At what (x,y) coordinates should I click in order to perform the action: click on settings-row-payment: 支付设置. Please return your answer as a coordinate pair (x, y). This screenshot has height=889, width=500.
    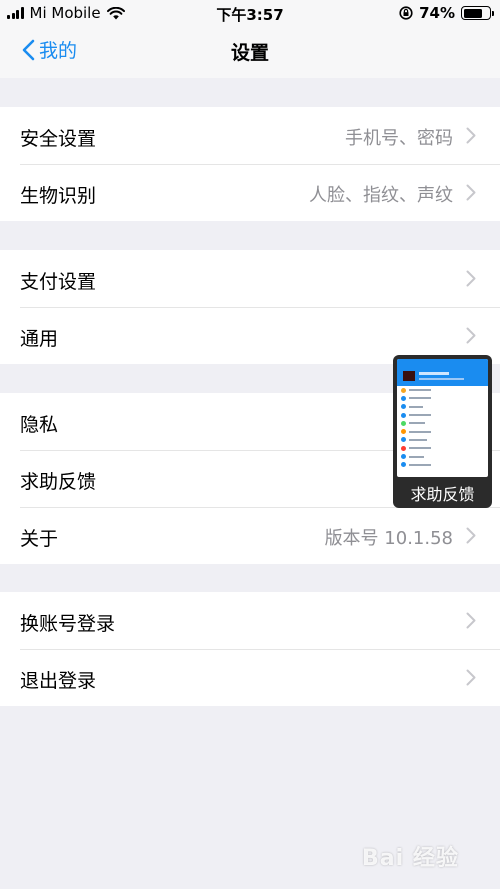
    Looking at the image, I should click on (250, 278).